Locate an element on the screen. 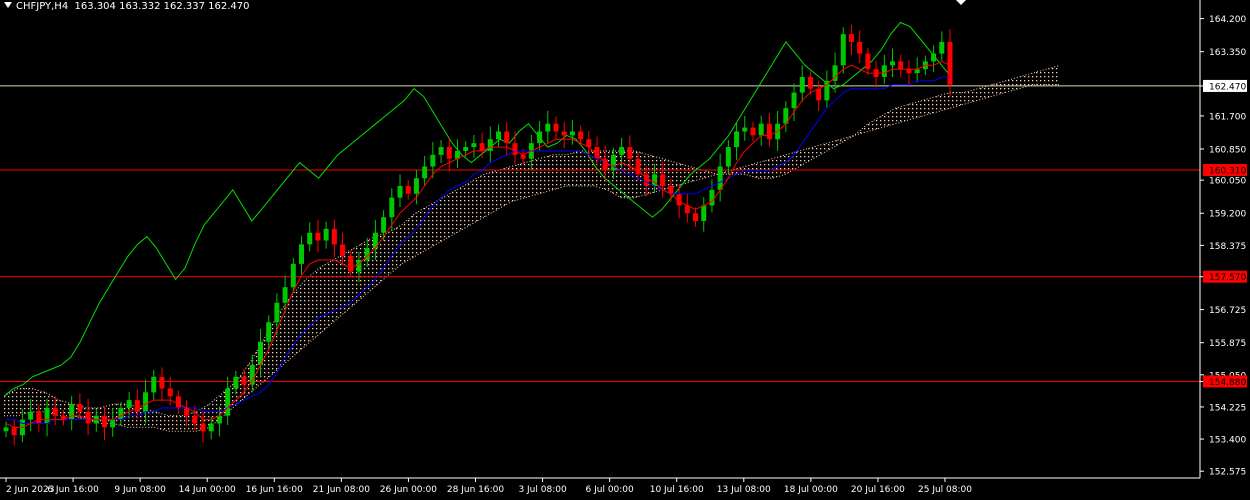 The height and width of the screenshot is (500, 1250). y-tick-label: 163.350 is located at coordinates (1227, 53).